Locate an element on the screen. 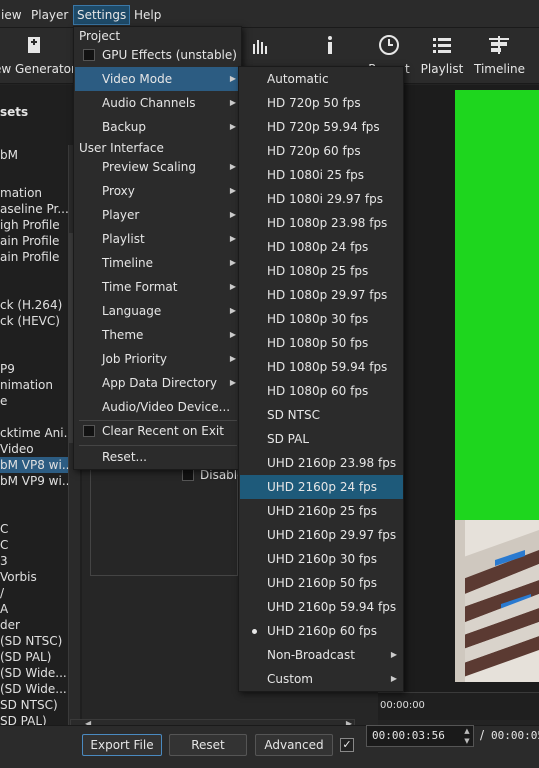  video-mode-item: Custom ▶ is located at coordinates (321, 679).